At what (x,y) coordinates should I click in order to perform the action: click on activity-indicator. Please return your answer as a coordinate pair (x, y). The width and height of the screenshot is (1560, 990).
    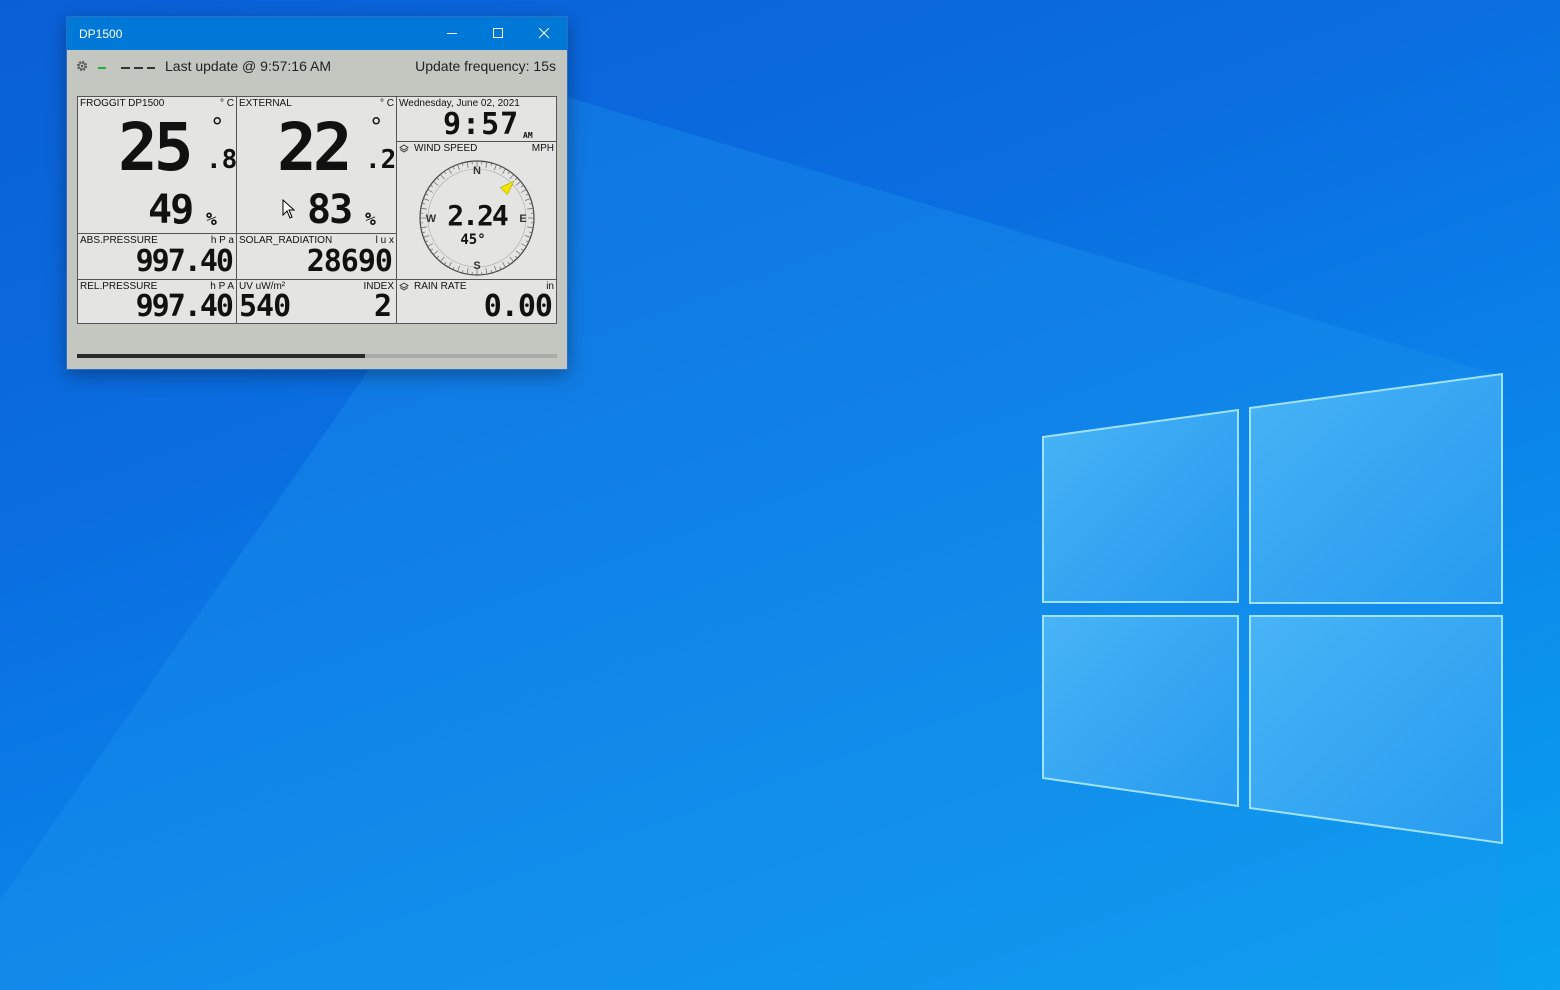
    Looking at the image, I should click on (138, 68).